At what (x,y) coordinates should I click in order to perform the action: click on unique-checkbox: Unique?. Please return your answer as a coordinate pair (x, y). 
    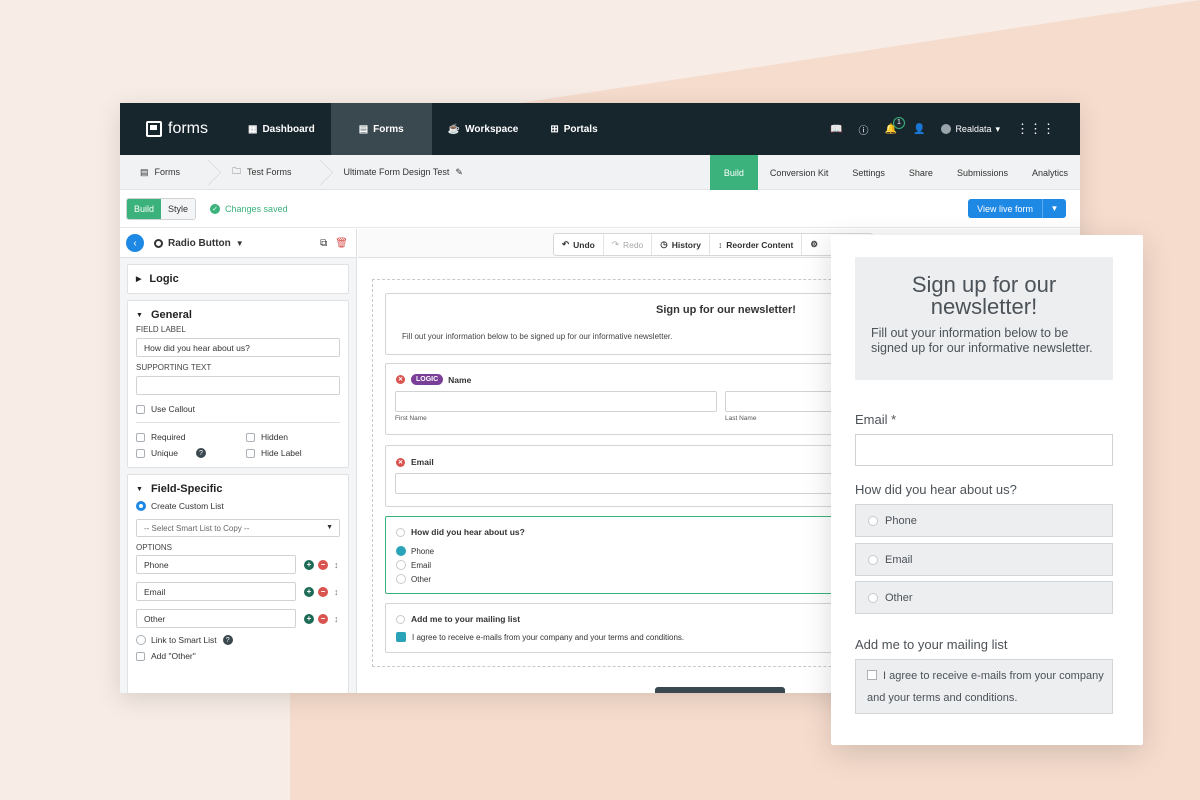
    Looking at the image, I should click on (183, 453).